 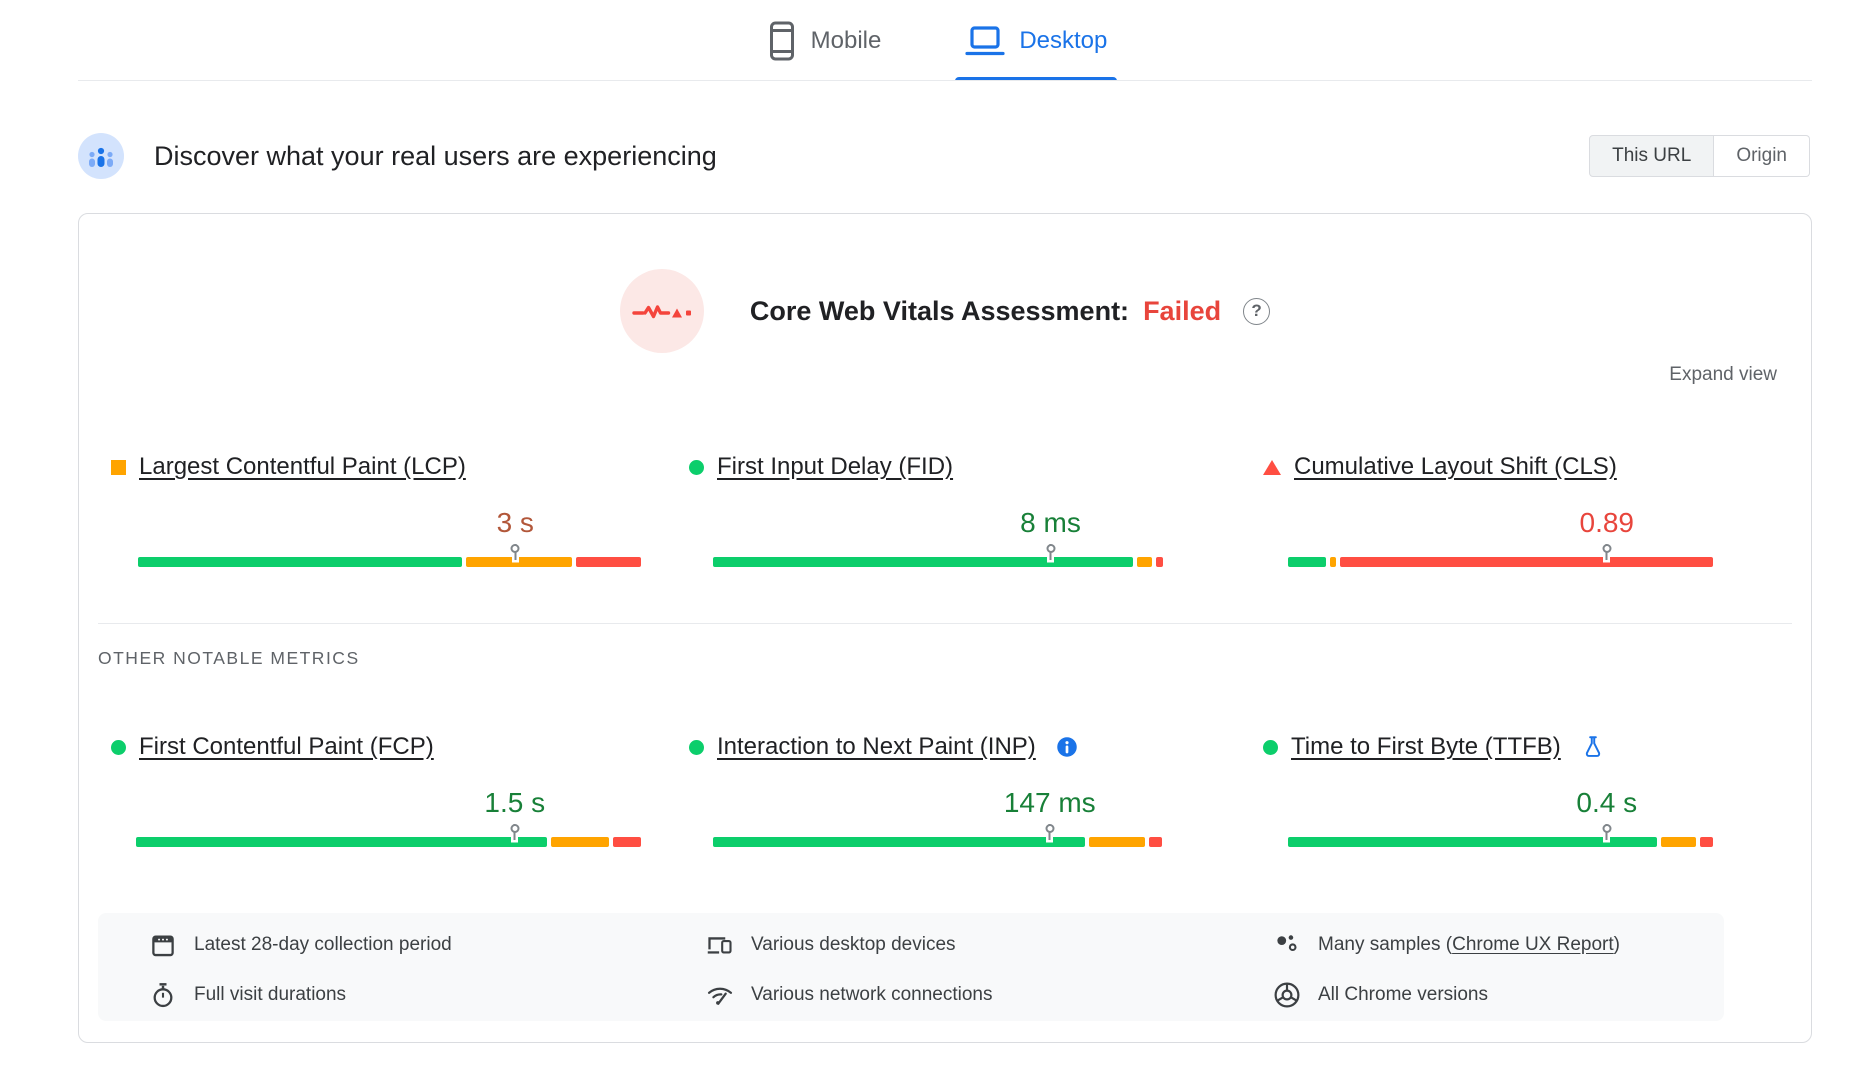 I want to click on cls-status-bullet, so click(x=1272, y=467).